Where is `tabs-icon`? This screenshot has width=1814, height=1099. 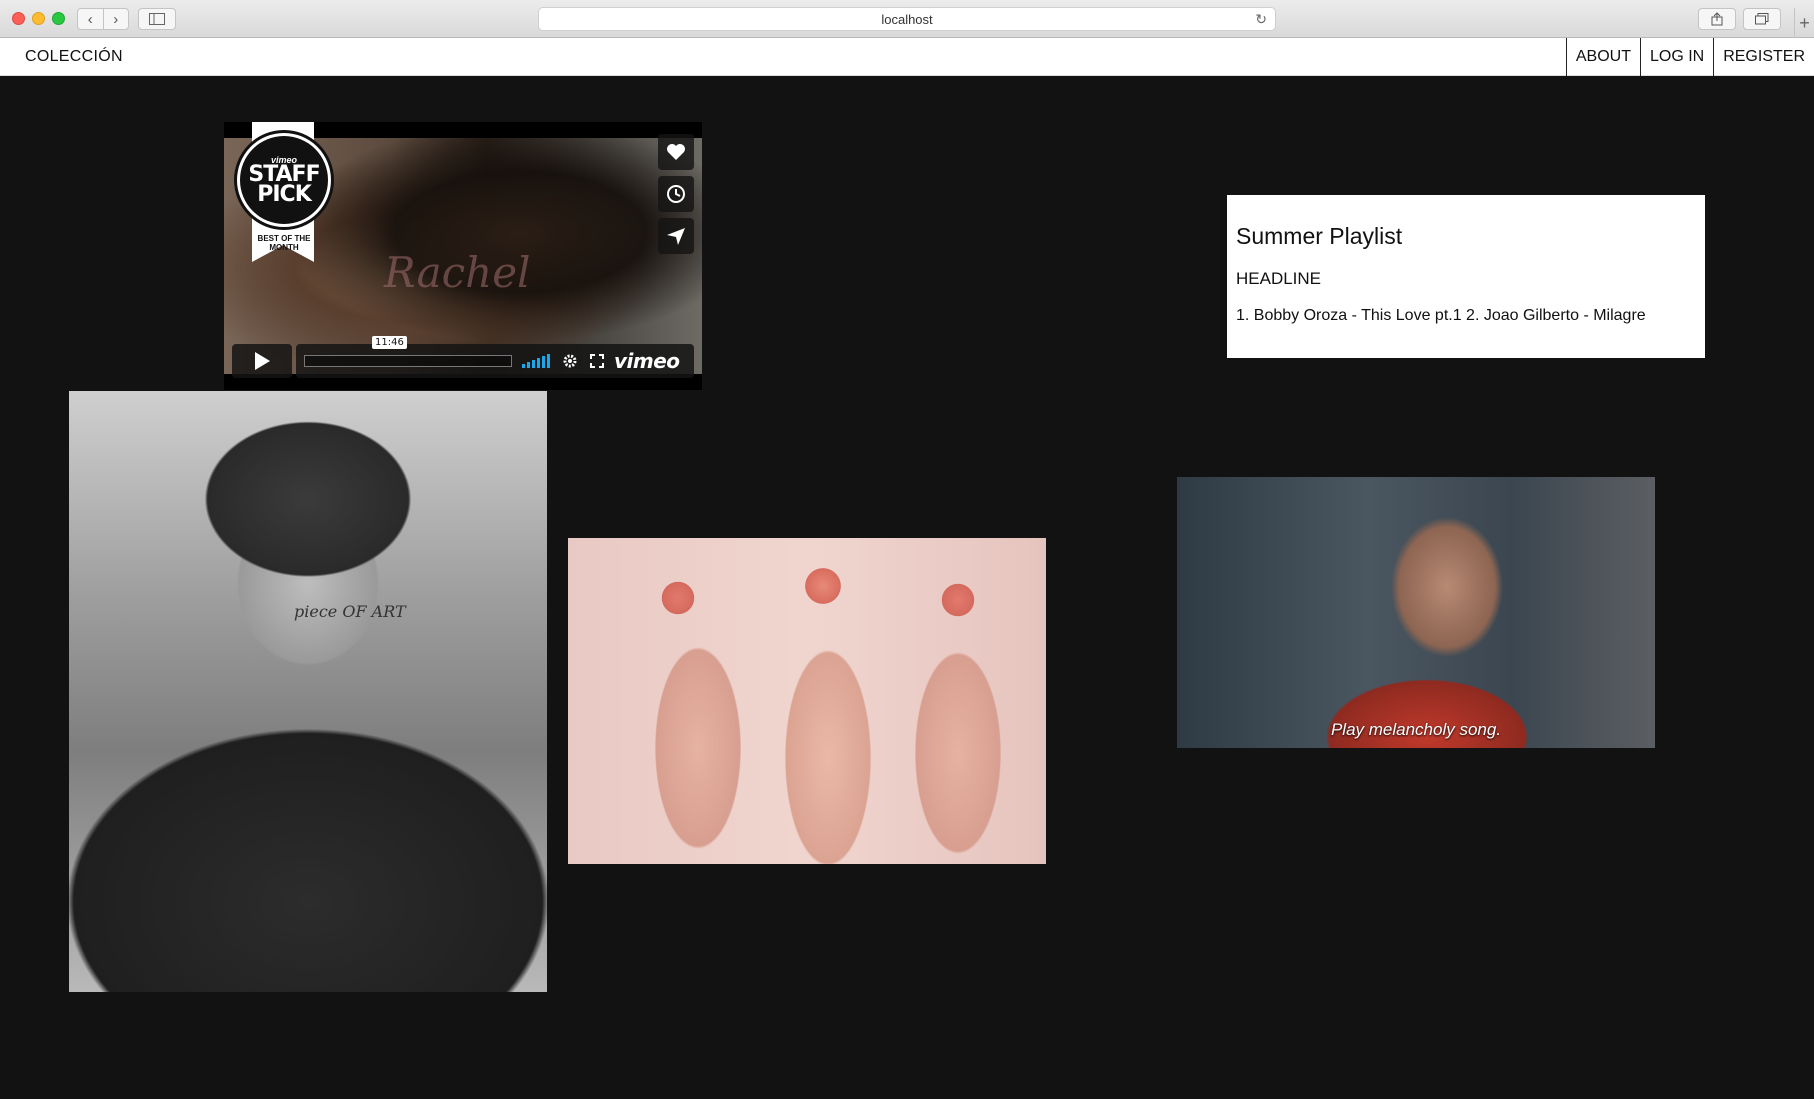 tabs-icon is located at coordinates (1762, 19).